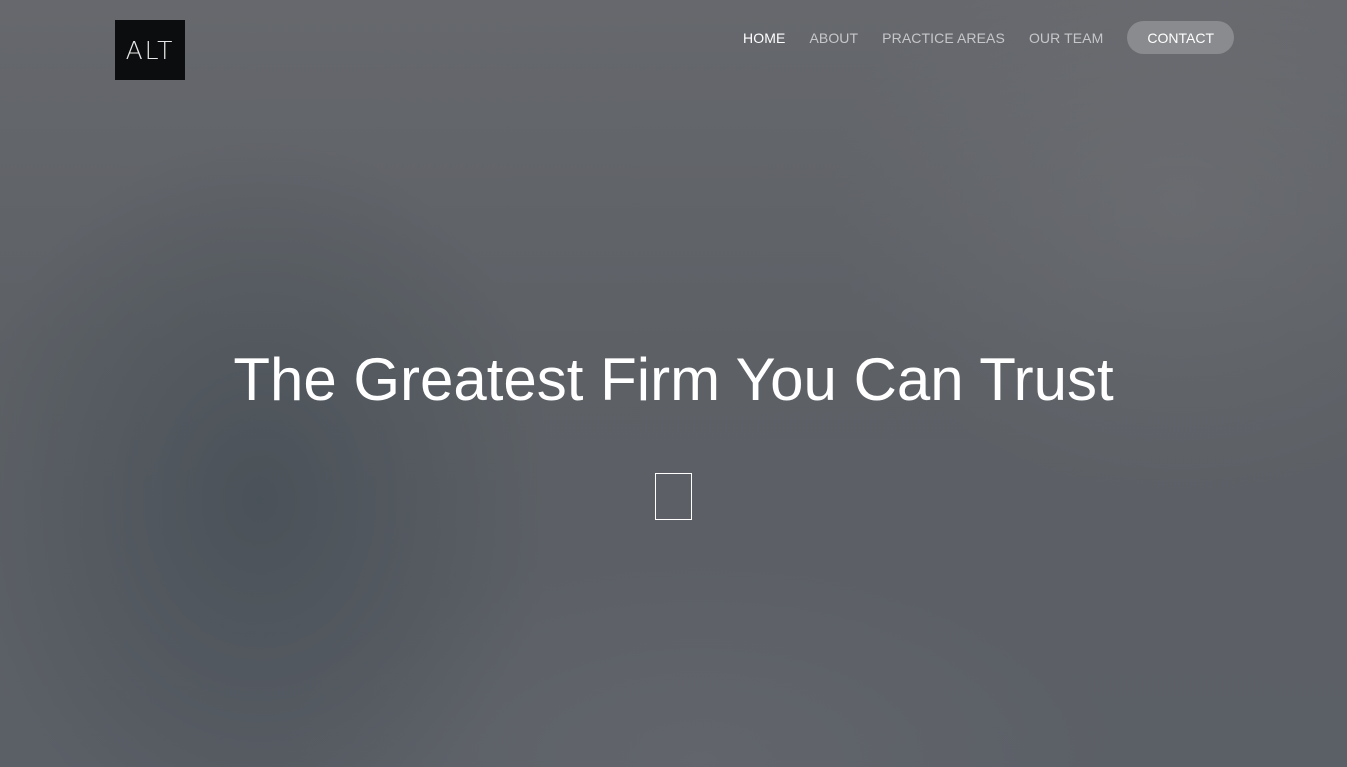 This screenshot has height=767, width=1347. Describe the element at coordinates (1180, 37) in the screenshot. I see `contact-button: CONTACT` at that location.